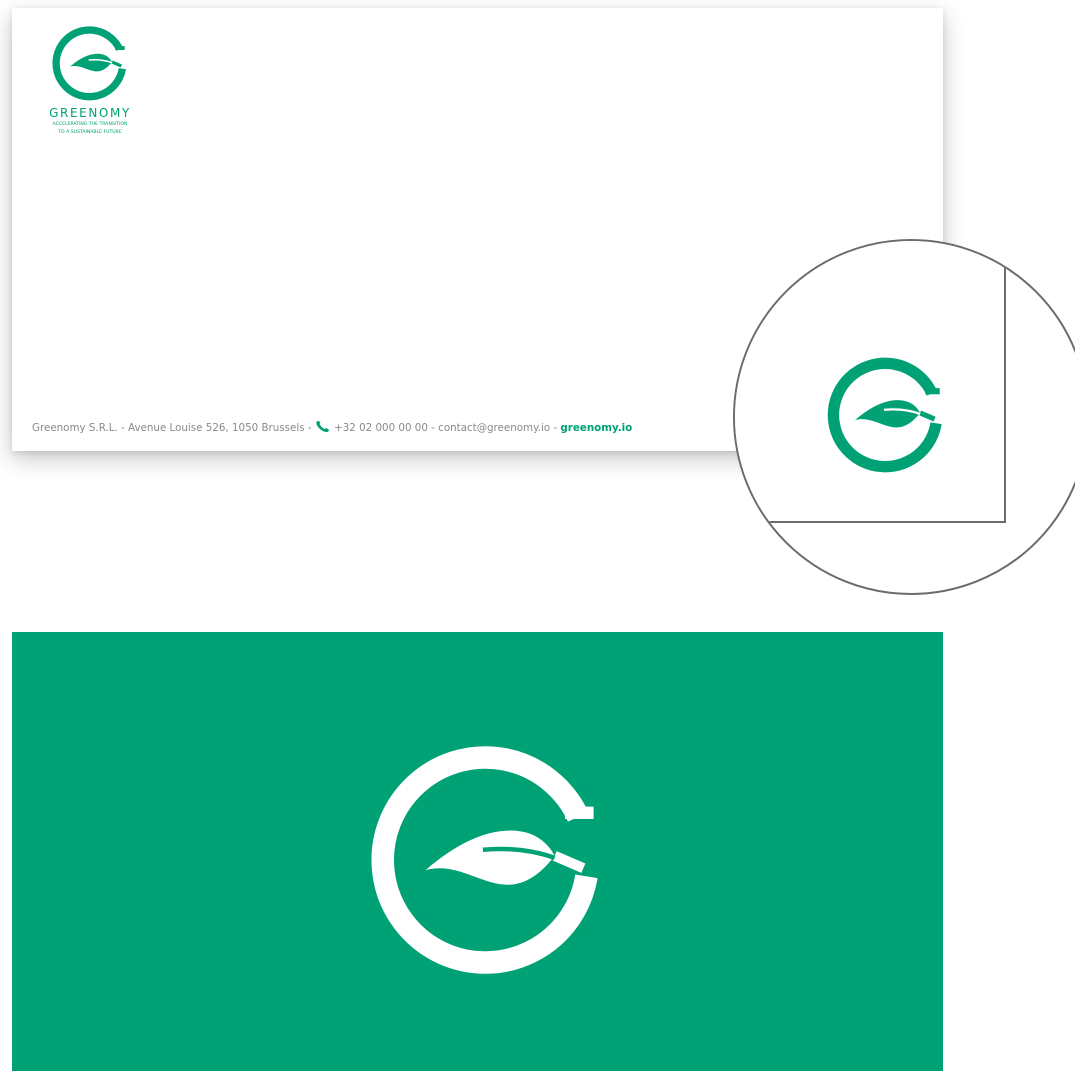 The height and width of the screenshot is (1071, 1075). I want to click on tagline-line-2: TO A SUSTAINABLE FUTURE, so click(90, 132).